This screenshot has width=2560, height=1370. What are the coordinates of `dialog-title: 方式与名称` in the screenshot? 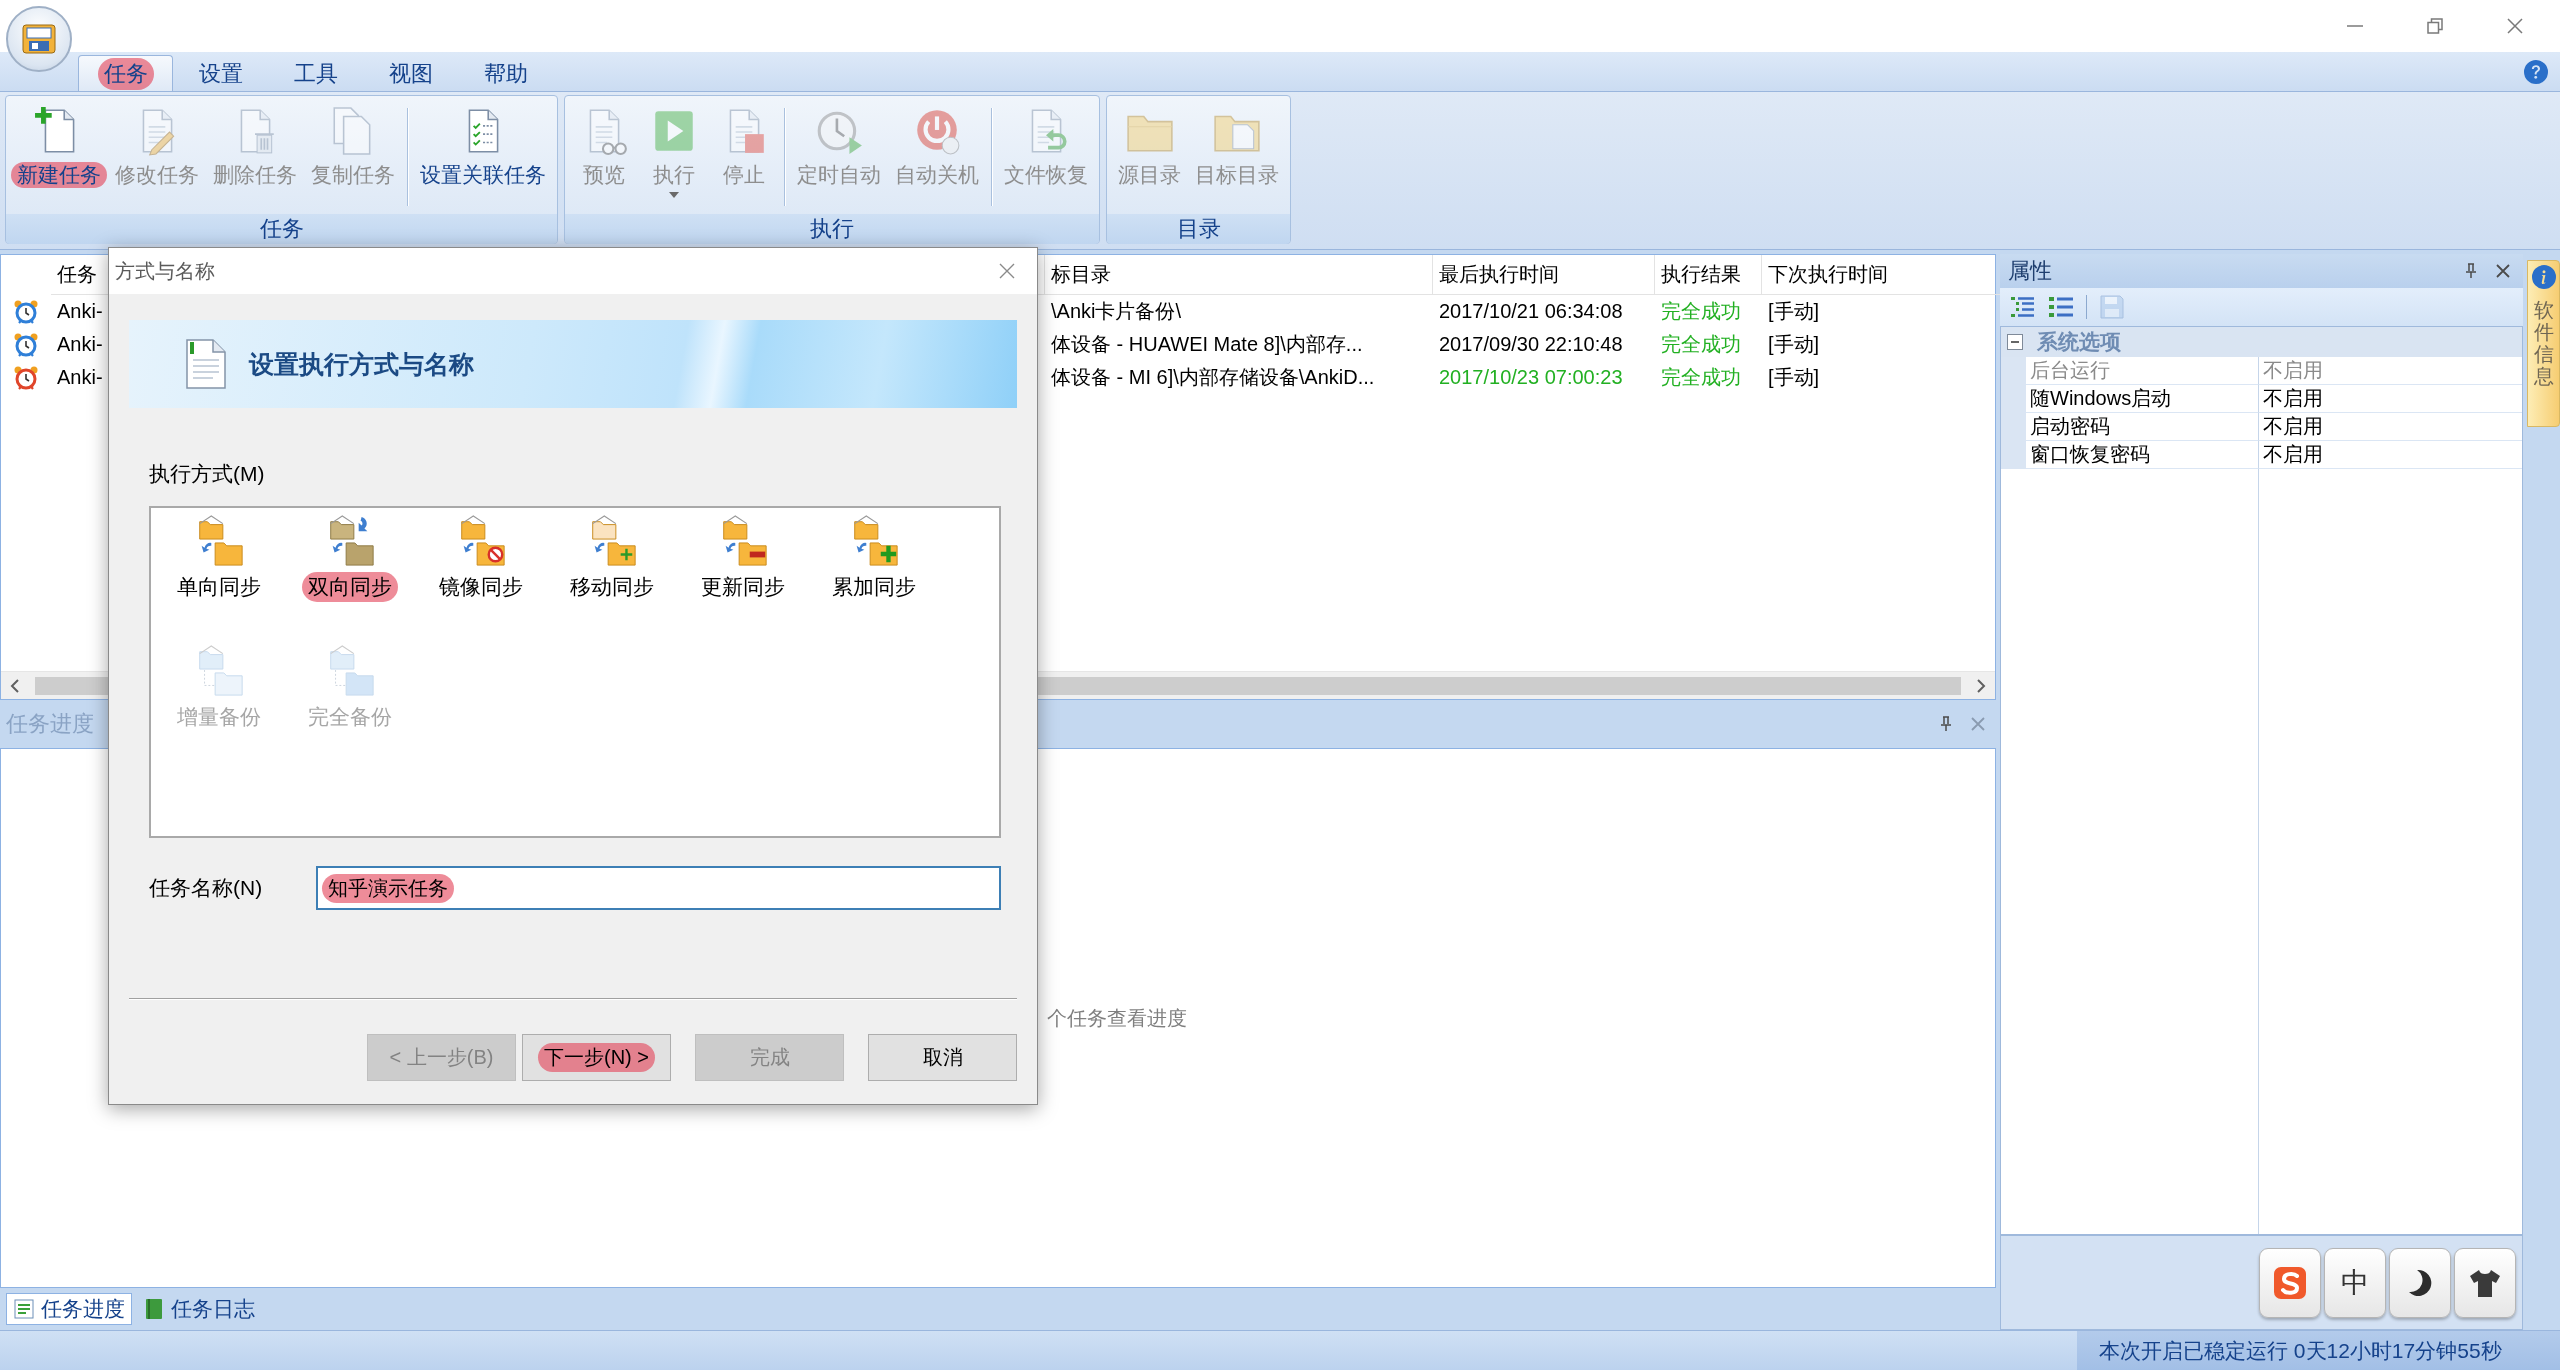 It's located at (165, 271).